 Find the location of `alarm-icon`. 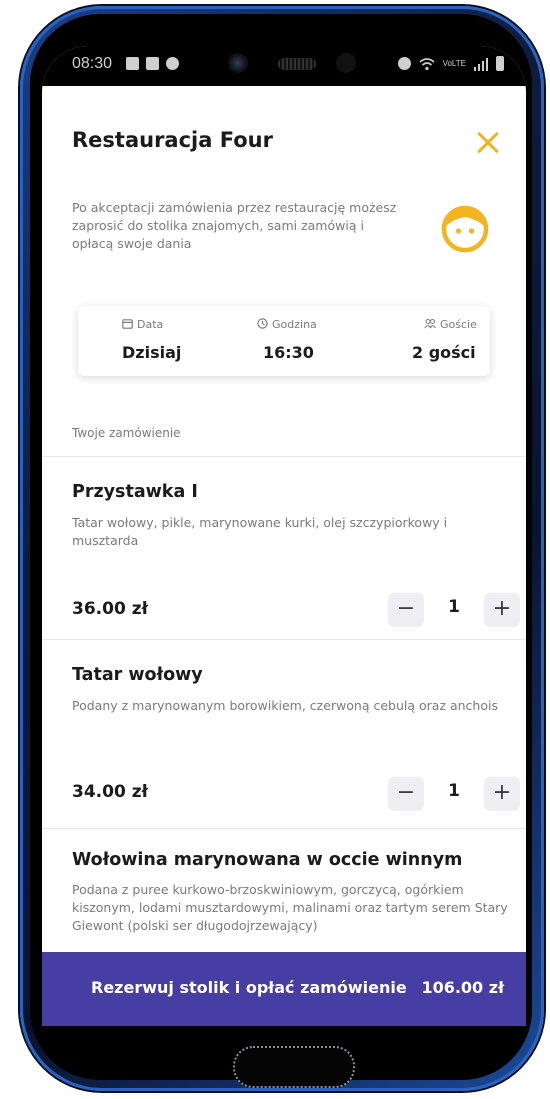

alarm-icon is located at coordinates (404, 63).